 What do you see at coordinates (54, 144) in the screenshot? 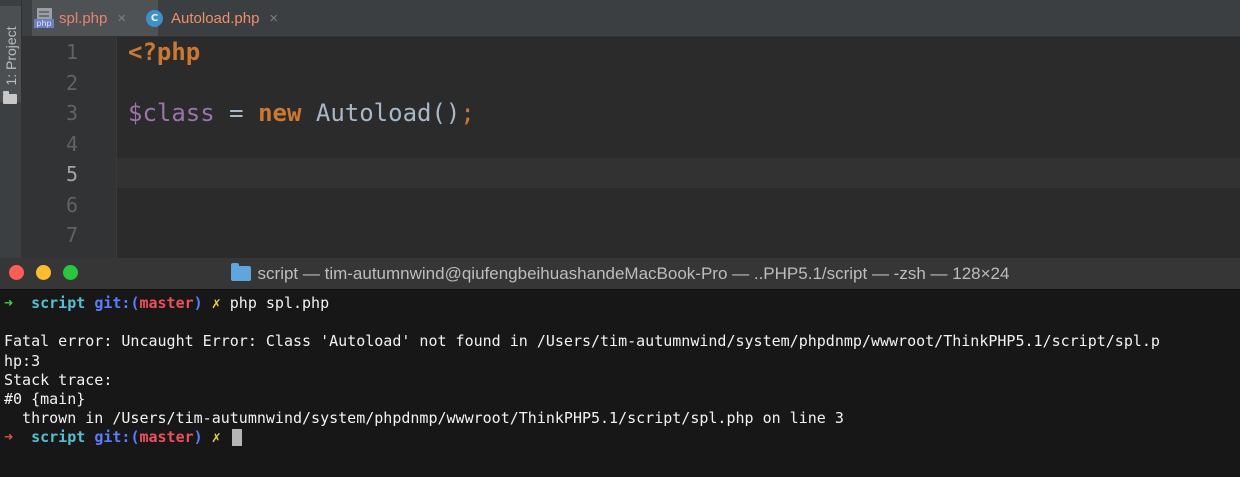
I see `line-numbers: 1 2 3 4 5 6 7` at bounding box center [54, 144].